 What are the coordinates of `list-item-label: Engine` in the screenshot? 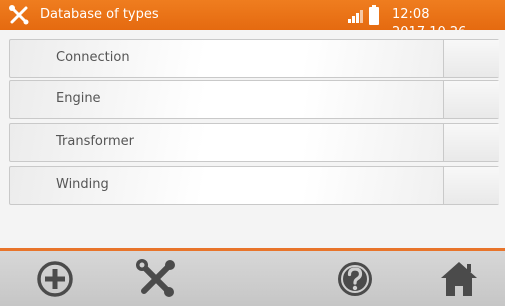 It's located at (78, 98).